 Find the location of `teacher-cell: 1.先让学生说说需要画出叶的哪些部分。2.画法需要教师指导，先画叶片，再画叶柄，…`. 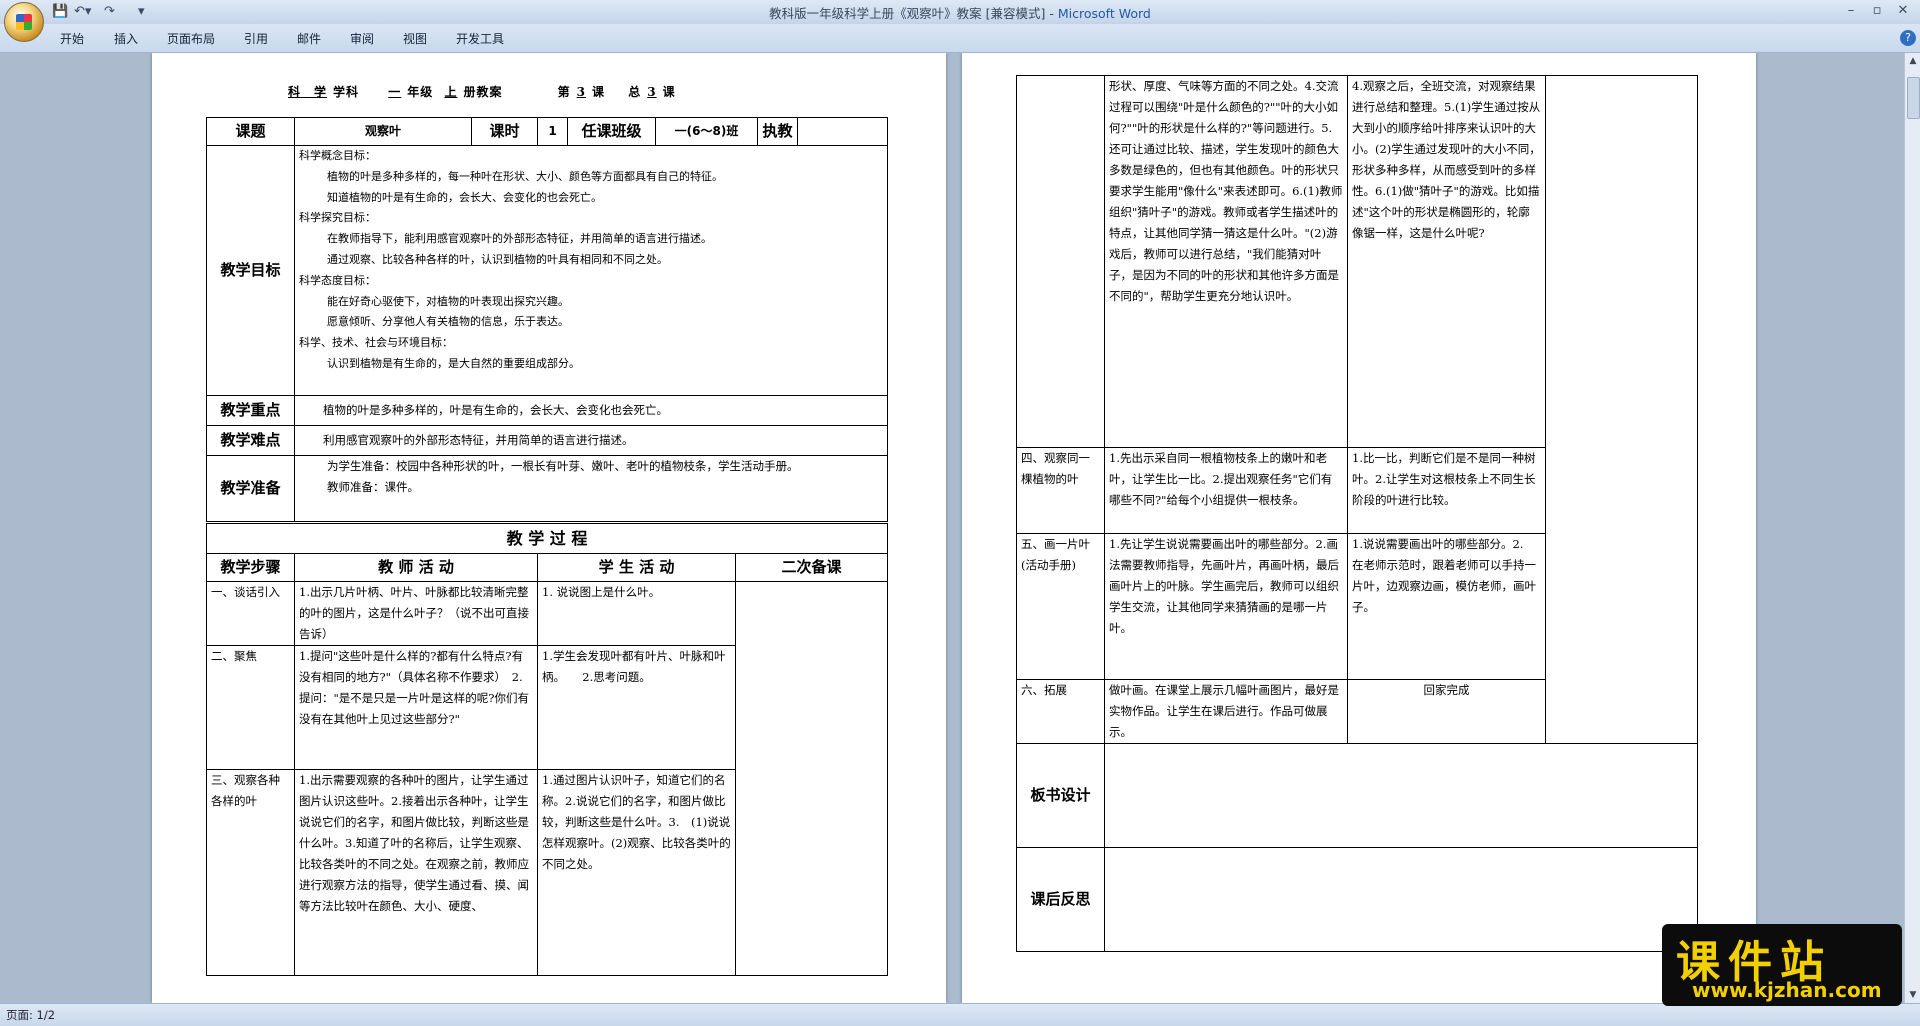

teacher-cell: 1.先让学生说说需要画出叶的哪些部分。2.画法需要教师指导，先画叶片，再画叶柄，… is located at coordinates (1226, 606).